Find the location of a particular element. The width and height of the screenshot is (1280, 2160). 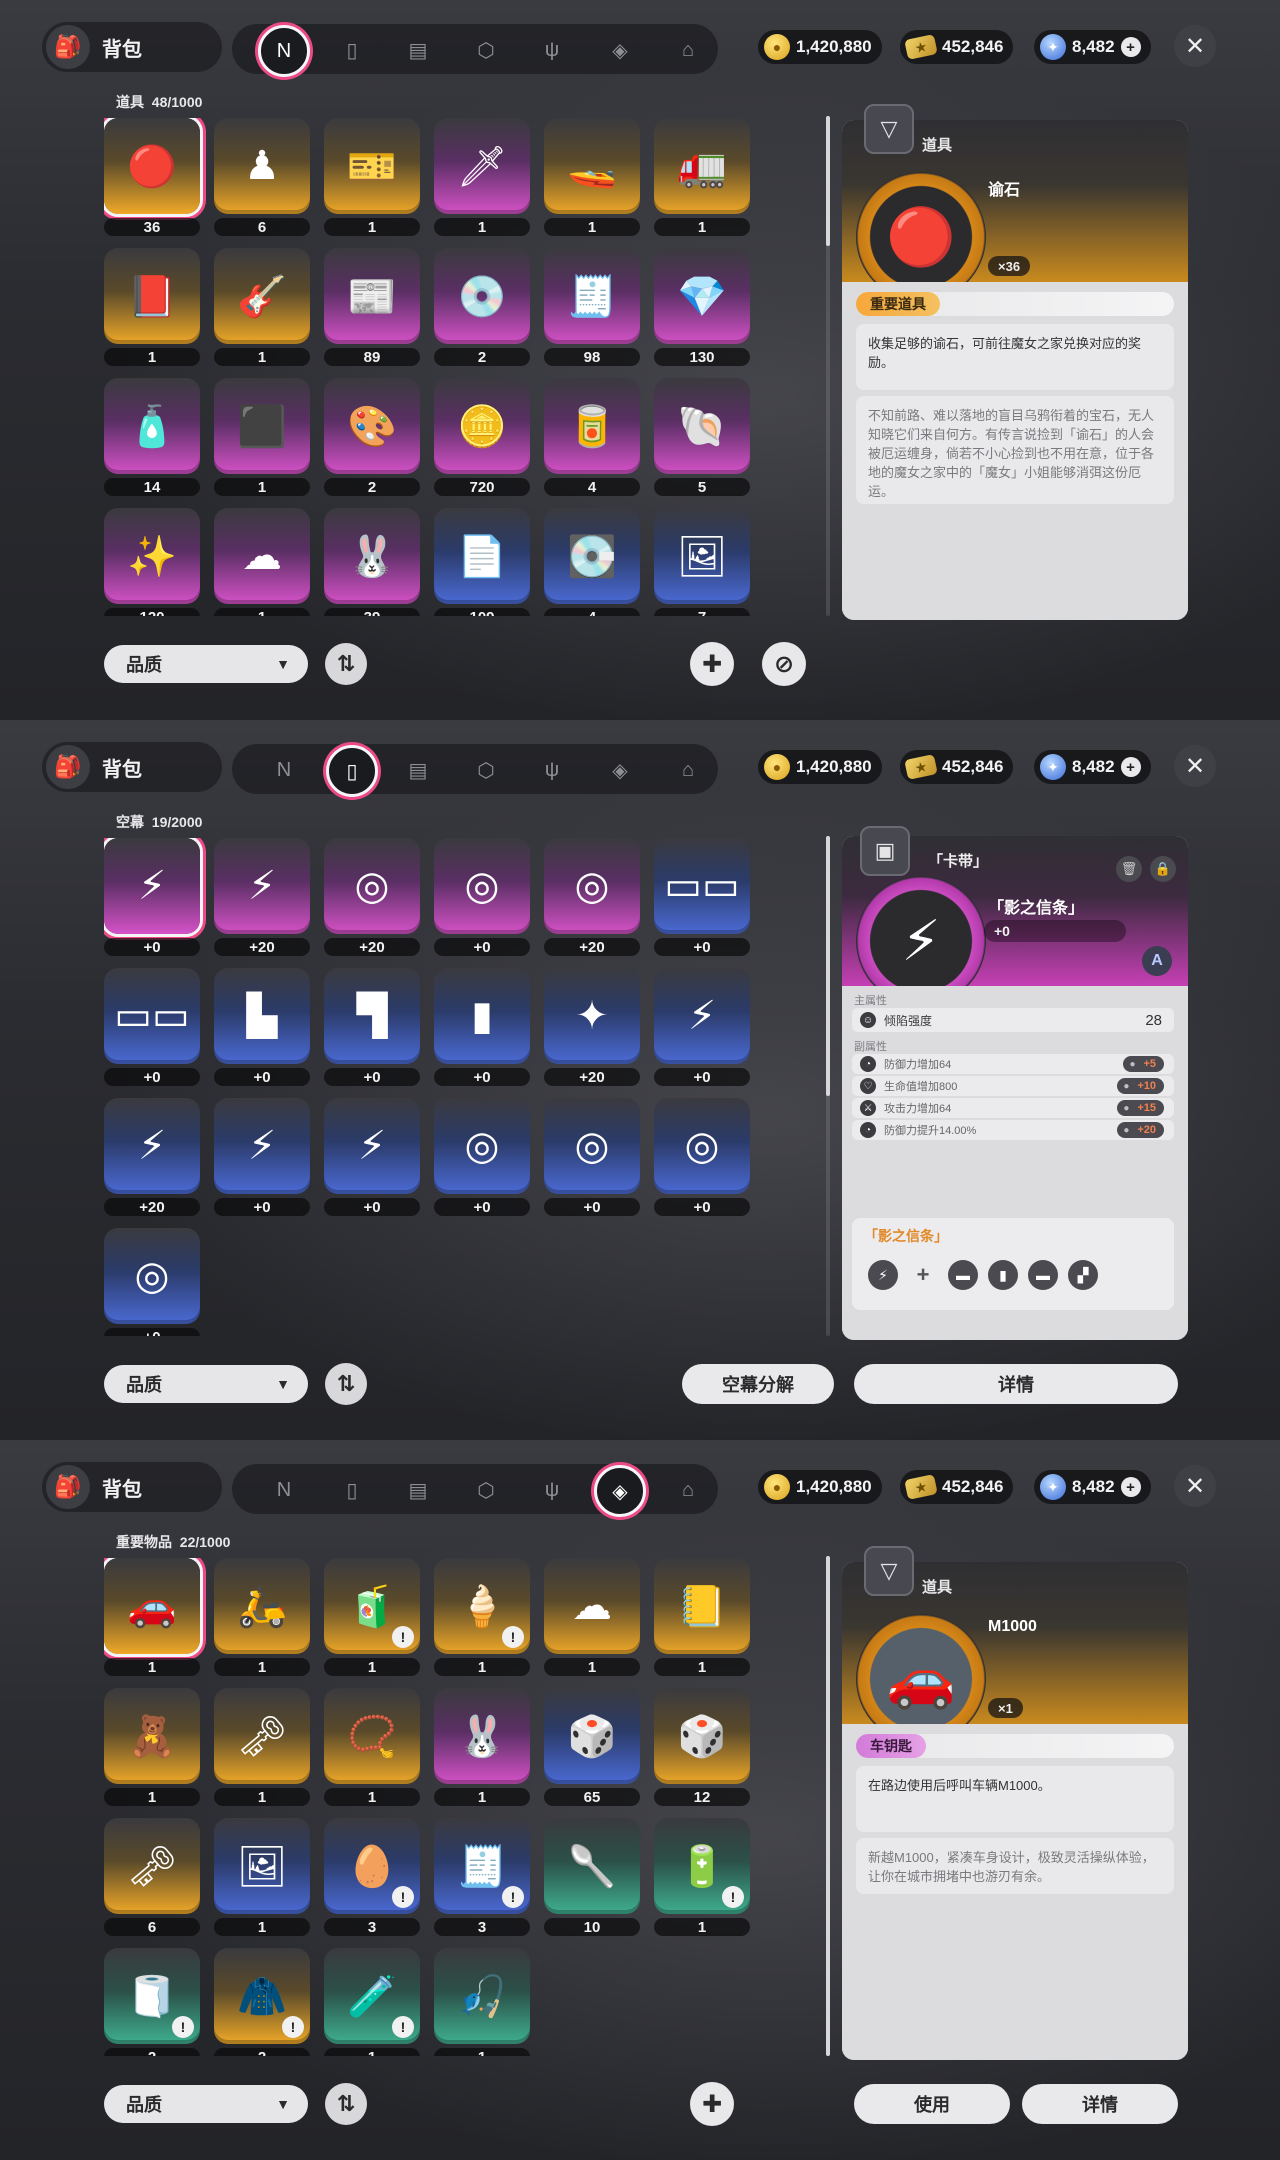

inventory-slot: 🧃! 1 is located at coordinates (372, 1618).